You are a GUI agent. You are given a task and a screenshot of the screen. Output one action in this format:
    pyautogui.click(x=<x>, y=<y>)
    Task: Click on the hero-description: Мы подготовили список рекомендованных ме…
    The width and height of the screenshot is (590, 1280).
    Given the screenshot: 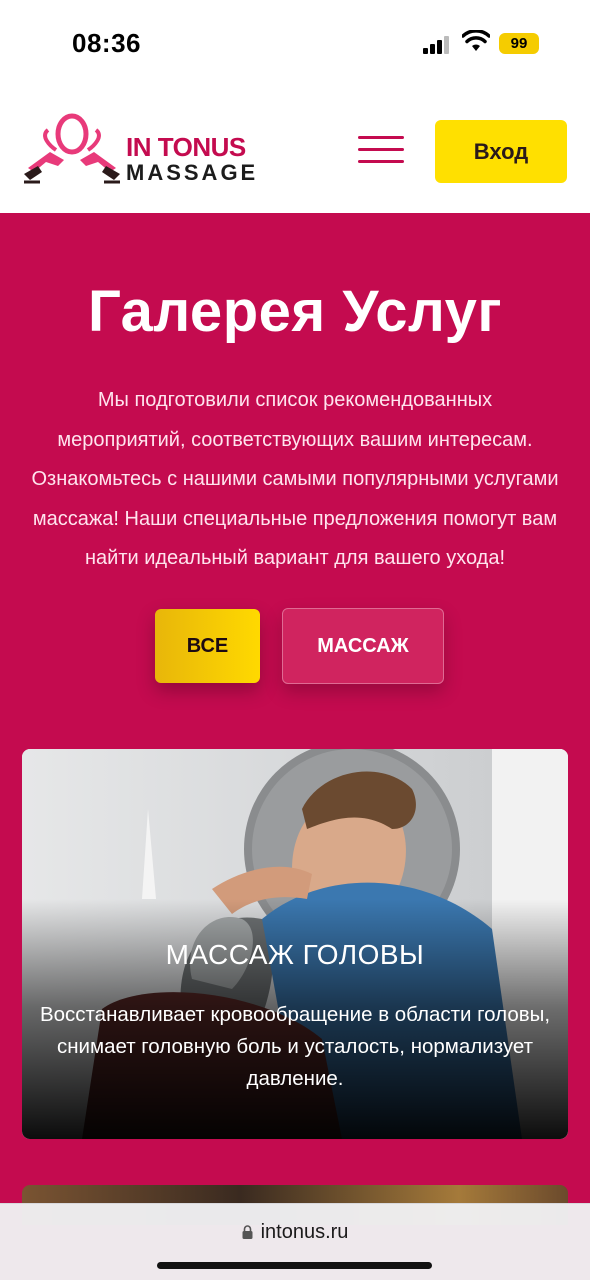 What is the action you would take?
    pyautogui.click(x=295, y=480)
    